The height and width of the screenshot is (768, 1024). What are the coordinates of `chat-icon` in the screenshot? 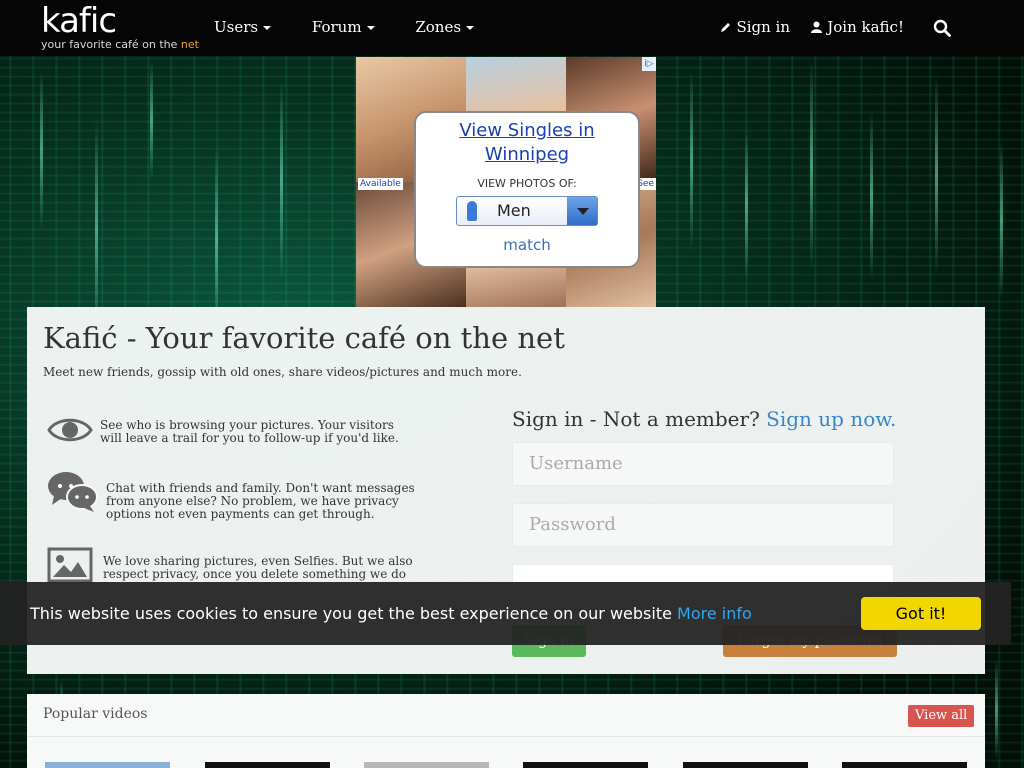 It's located at (73, 492).